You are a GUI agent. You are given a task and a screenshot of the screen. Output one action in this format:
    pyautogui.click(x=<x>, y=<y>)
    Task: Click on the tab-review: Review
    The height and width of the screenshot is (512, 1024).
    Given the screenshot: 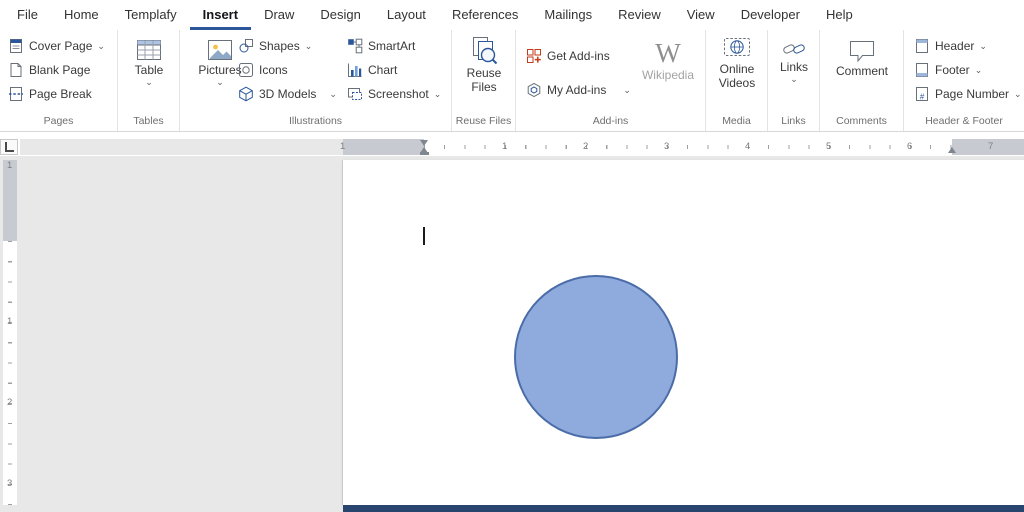 What is the action you would take?
    pyautogui.click(x=639, y=15)
    